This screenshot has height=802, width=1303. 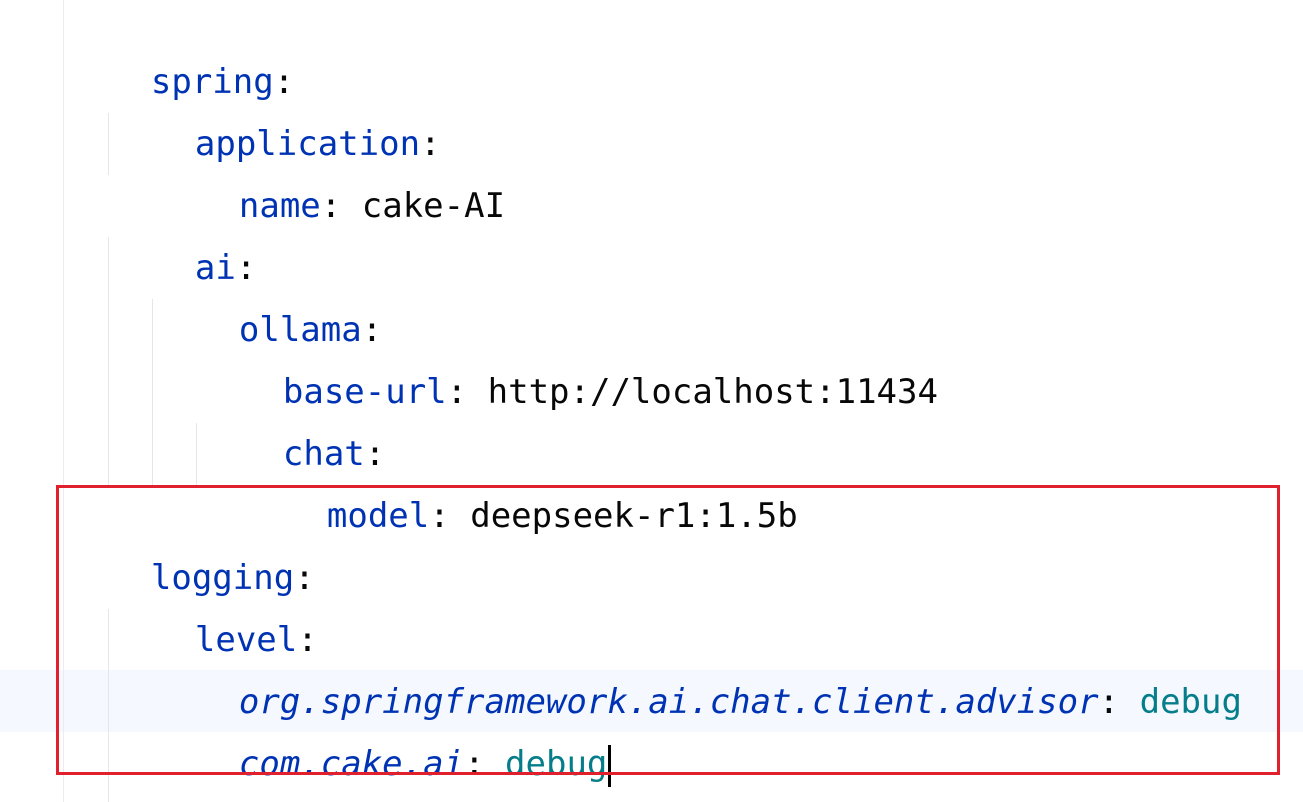 What do you see at coordinates (269, 293) in the screenshot?
I see `code-line-ollama: ollama:` at bounding box center [269, 293].